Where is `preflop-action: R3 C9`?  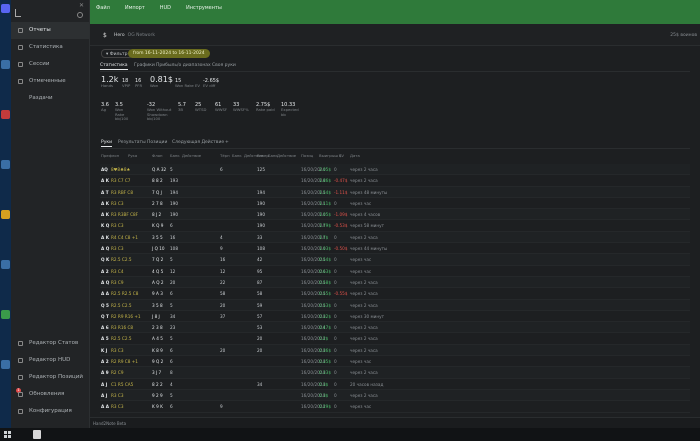
preflop-action: R3 C9 is located at coordinates (117, 282).